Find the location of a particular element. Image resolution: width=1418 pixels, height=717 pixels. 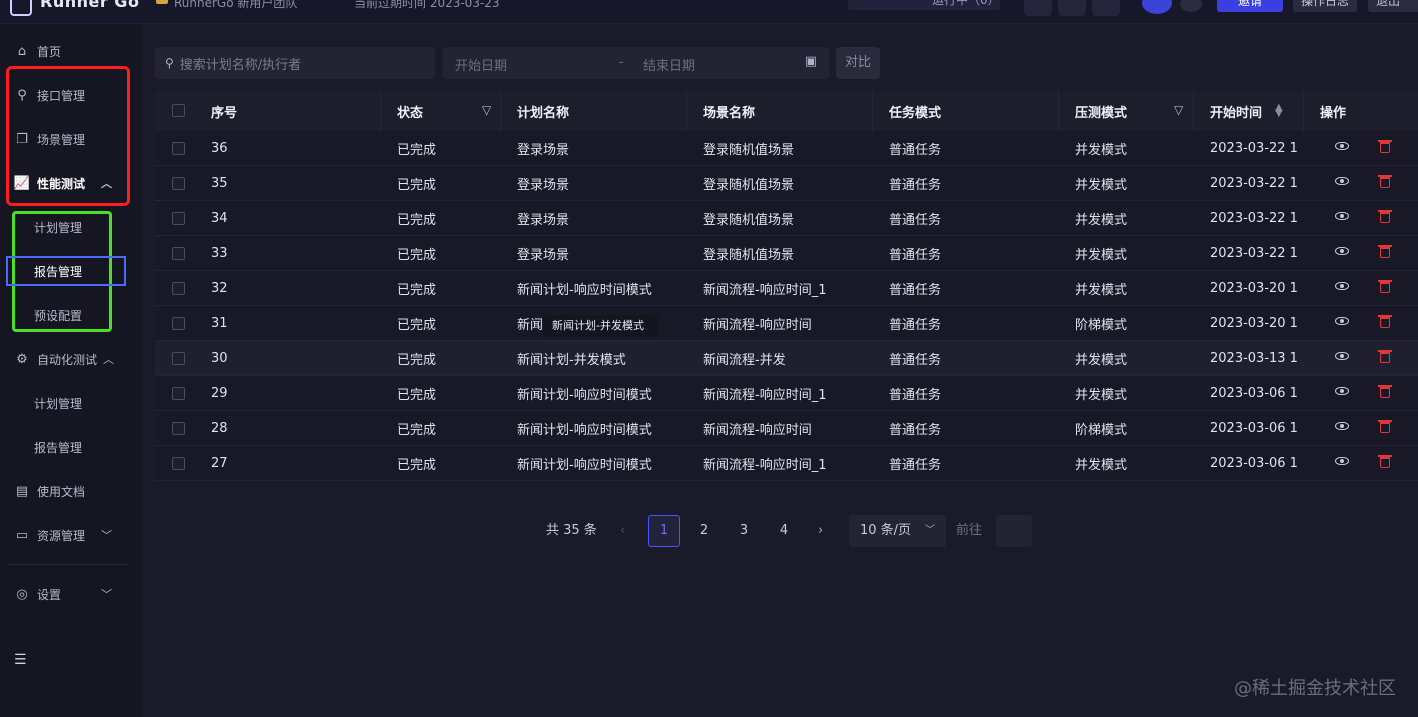

end-date-field: 结束日期 is located at coordinates (669, 64).